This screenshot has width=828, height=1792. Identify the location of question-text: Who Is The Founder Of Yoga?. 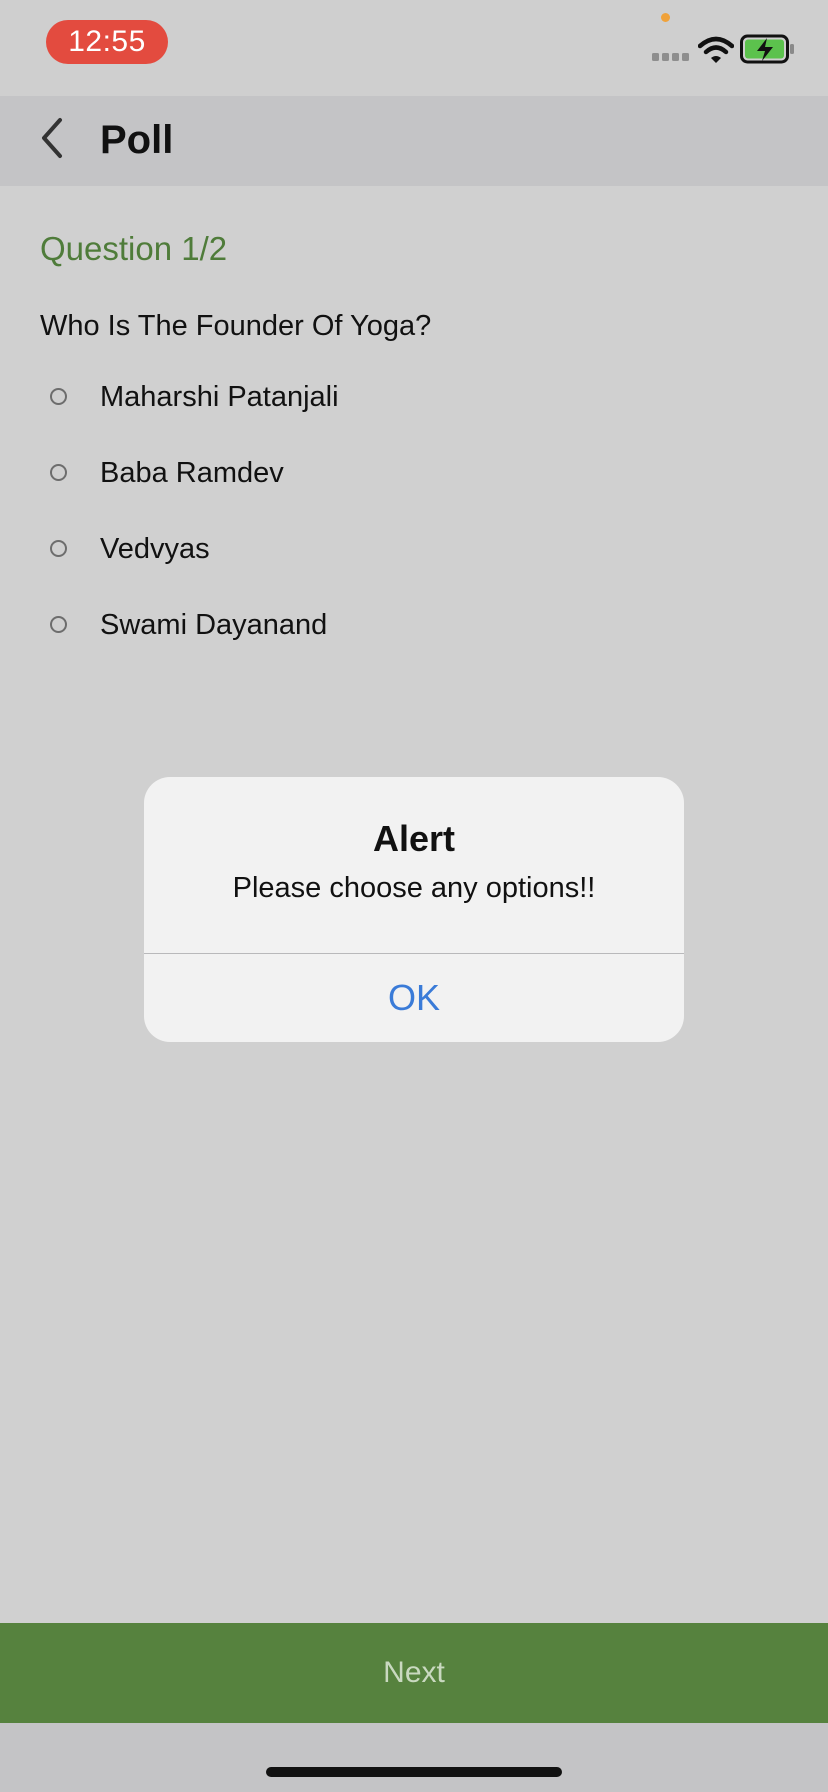
(236, 326).